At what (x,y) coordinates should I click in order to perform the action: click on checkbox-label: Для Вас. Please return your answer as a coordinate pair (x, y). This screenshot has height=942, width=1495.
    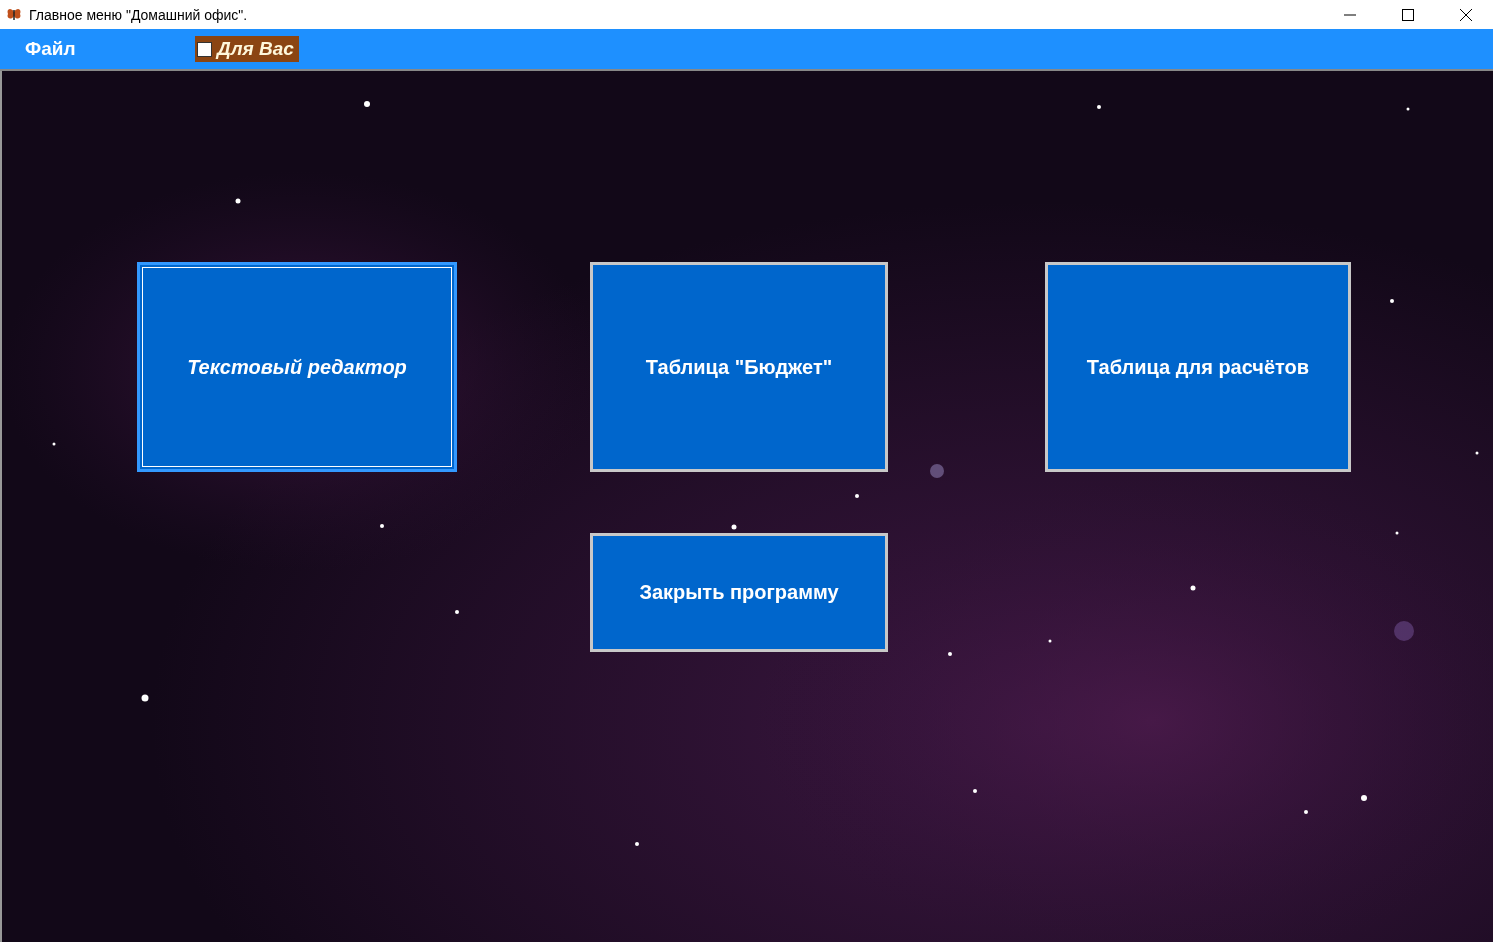
    Looking at the image, I should click on (255, 49).